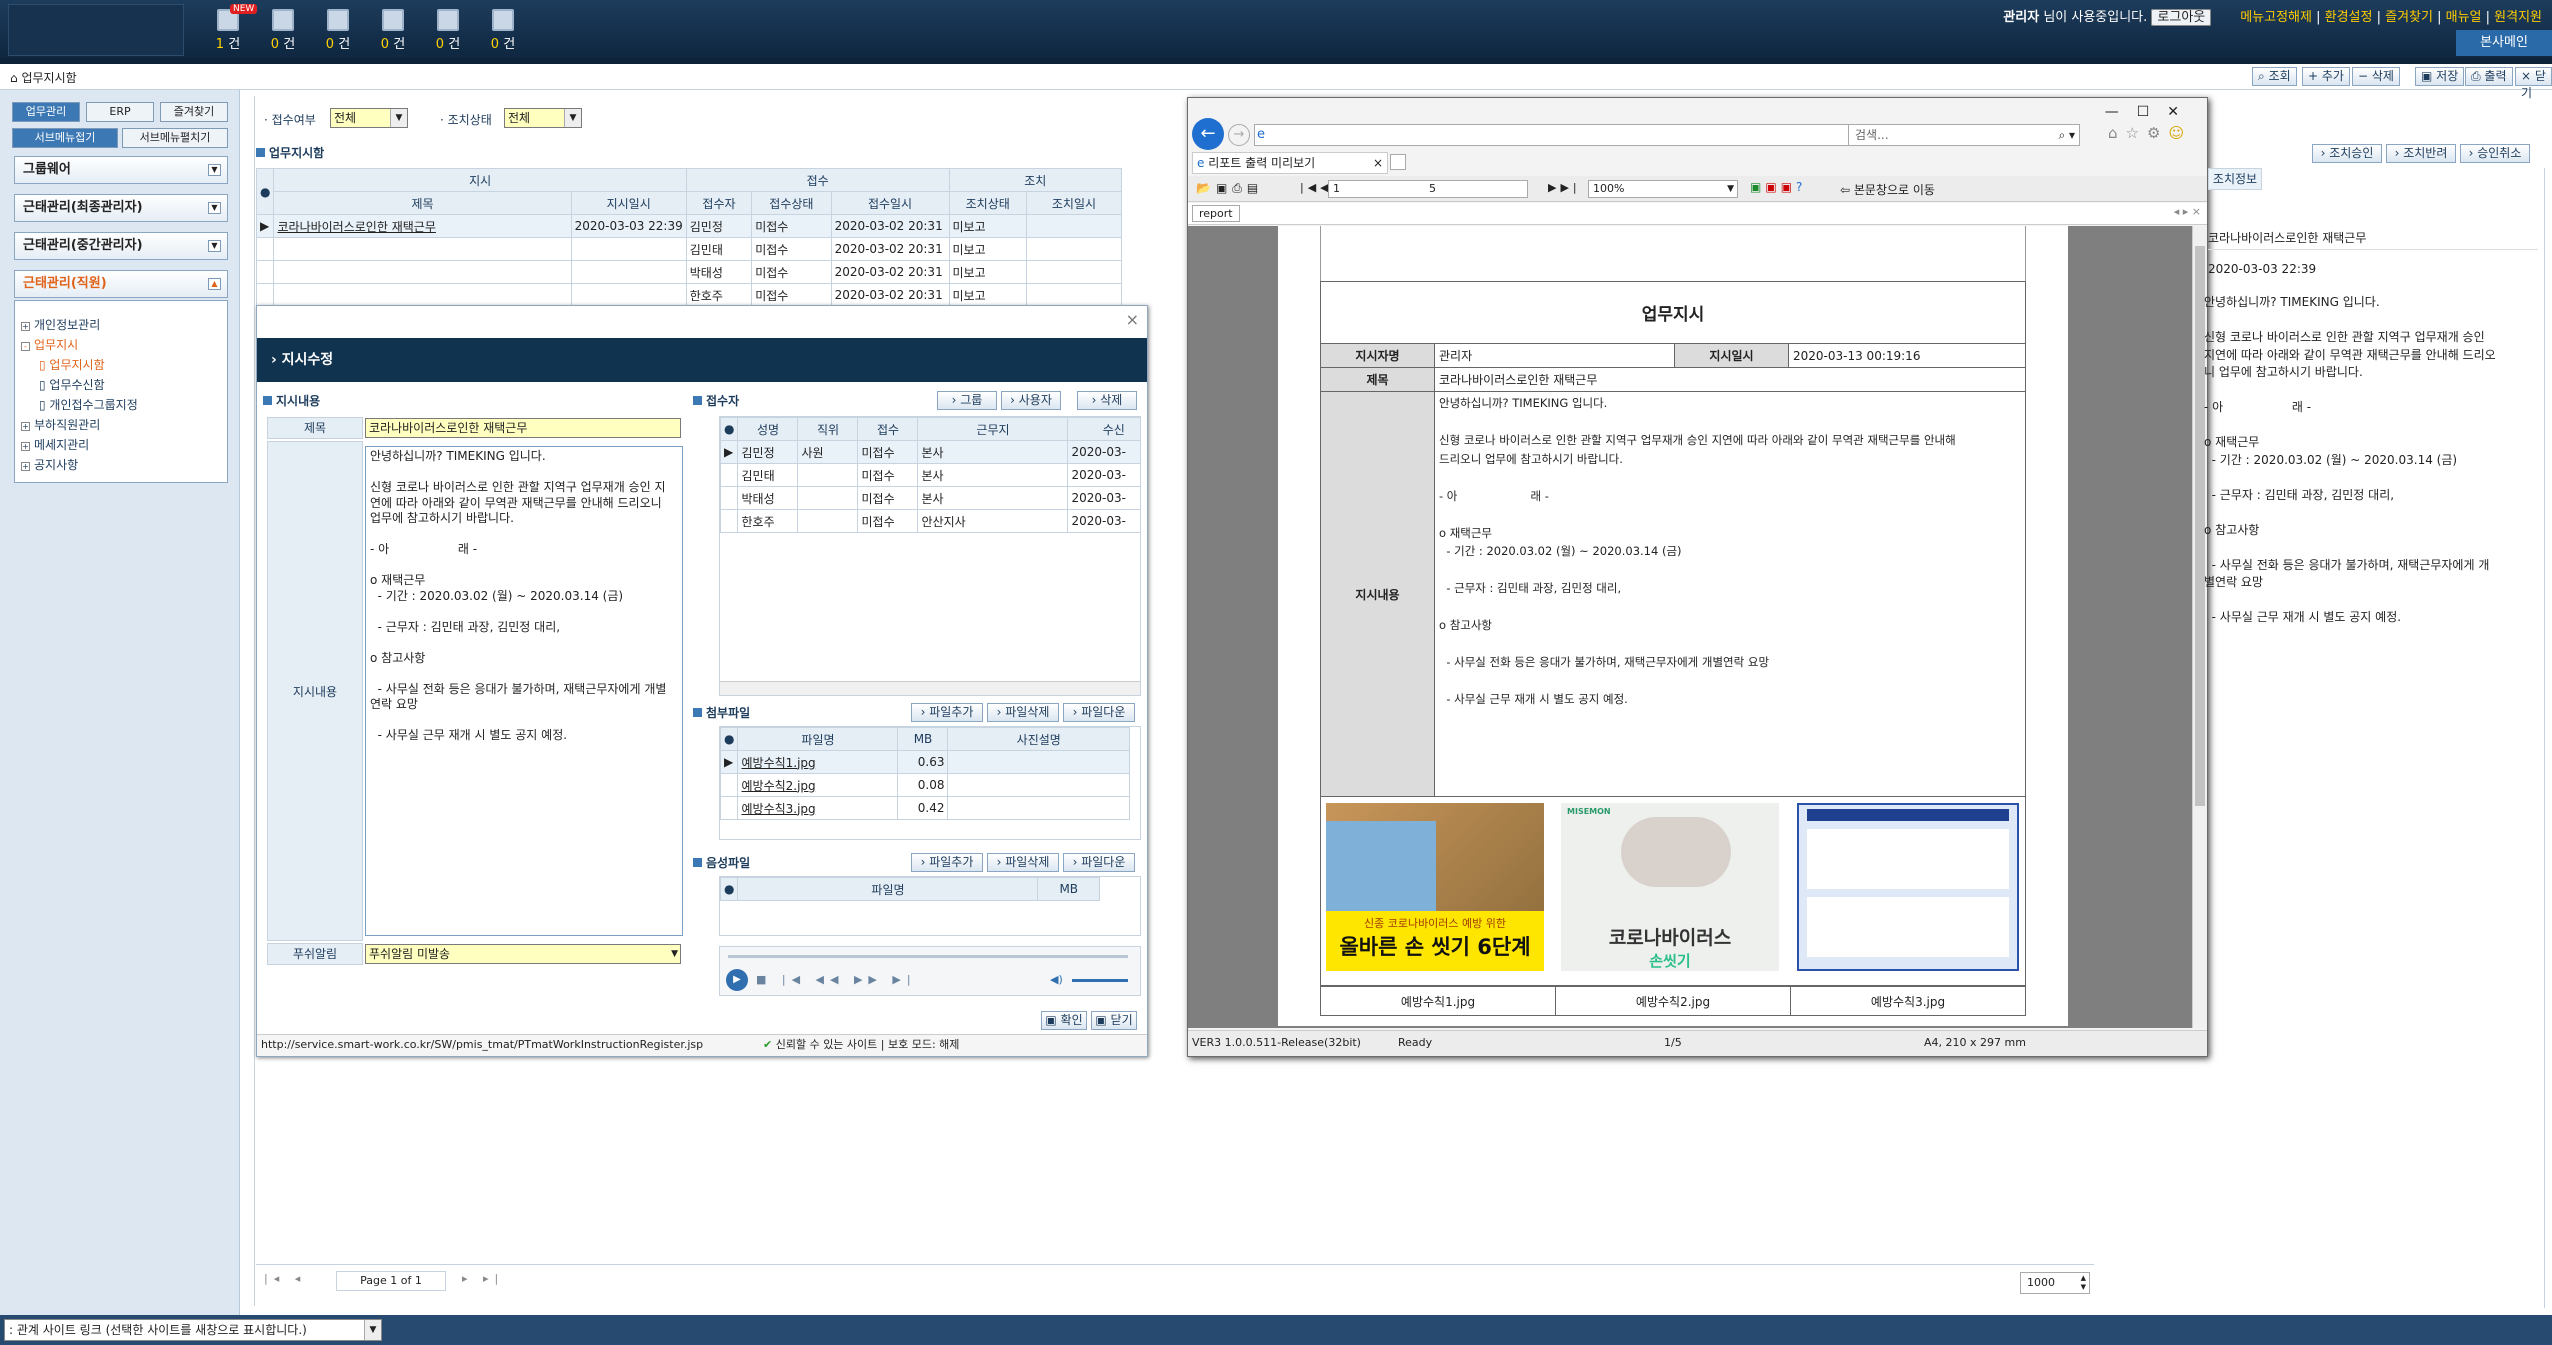 Image resolution: width=2552 pixels, height=1345 pixels. What do you see at coordinates (1056, 979) in the screenshot?
I see `volume-icon: ◀)` at bounding box center [1056, 979].